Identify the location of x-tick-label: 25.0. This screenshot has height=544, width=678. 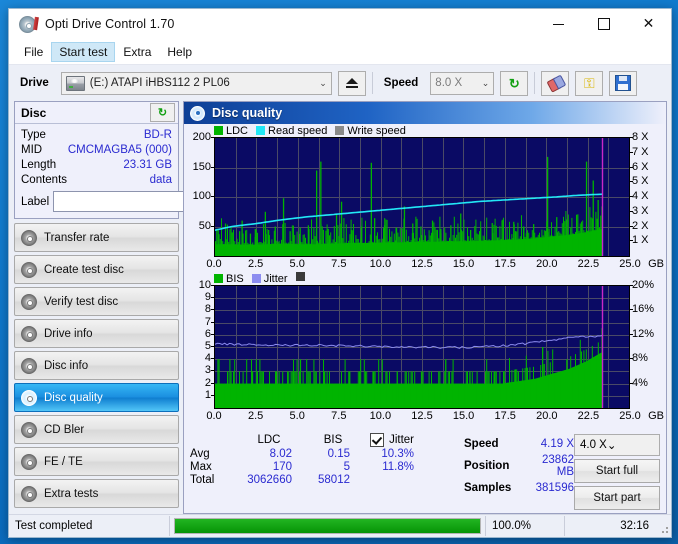
(630, 264).